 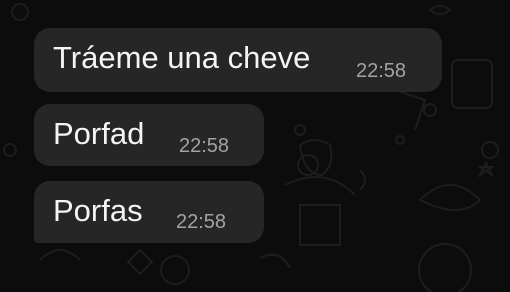 I want to click on message-bubble: Porfas 22:58, so click(x=149, y=212).